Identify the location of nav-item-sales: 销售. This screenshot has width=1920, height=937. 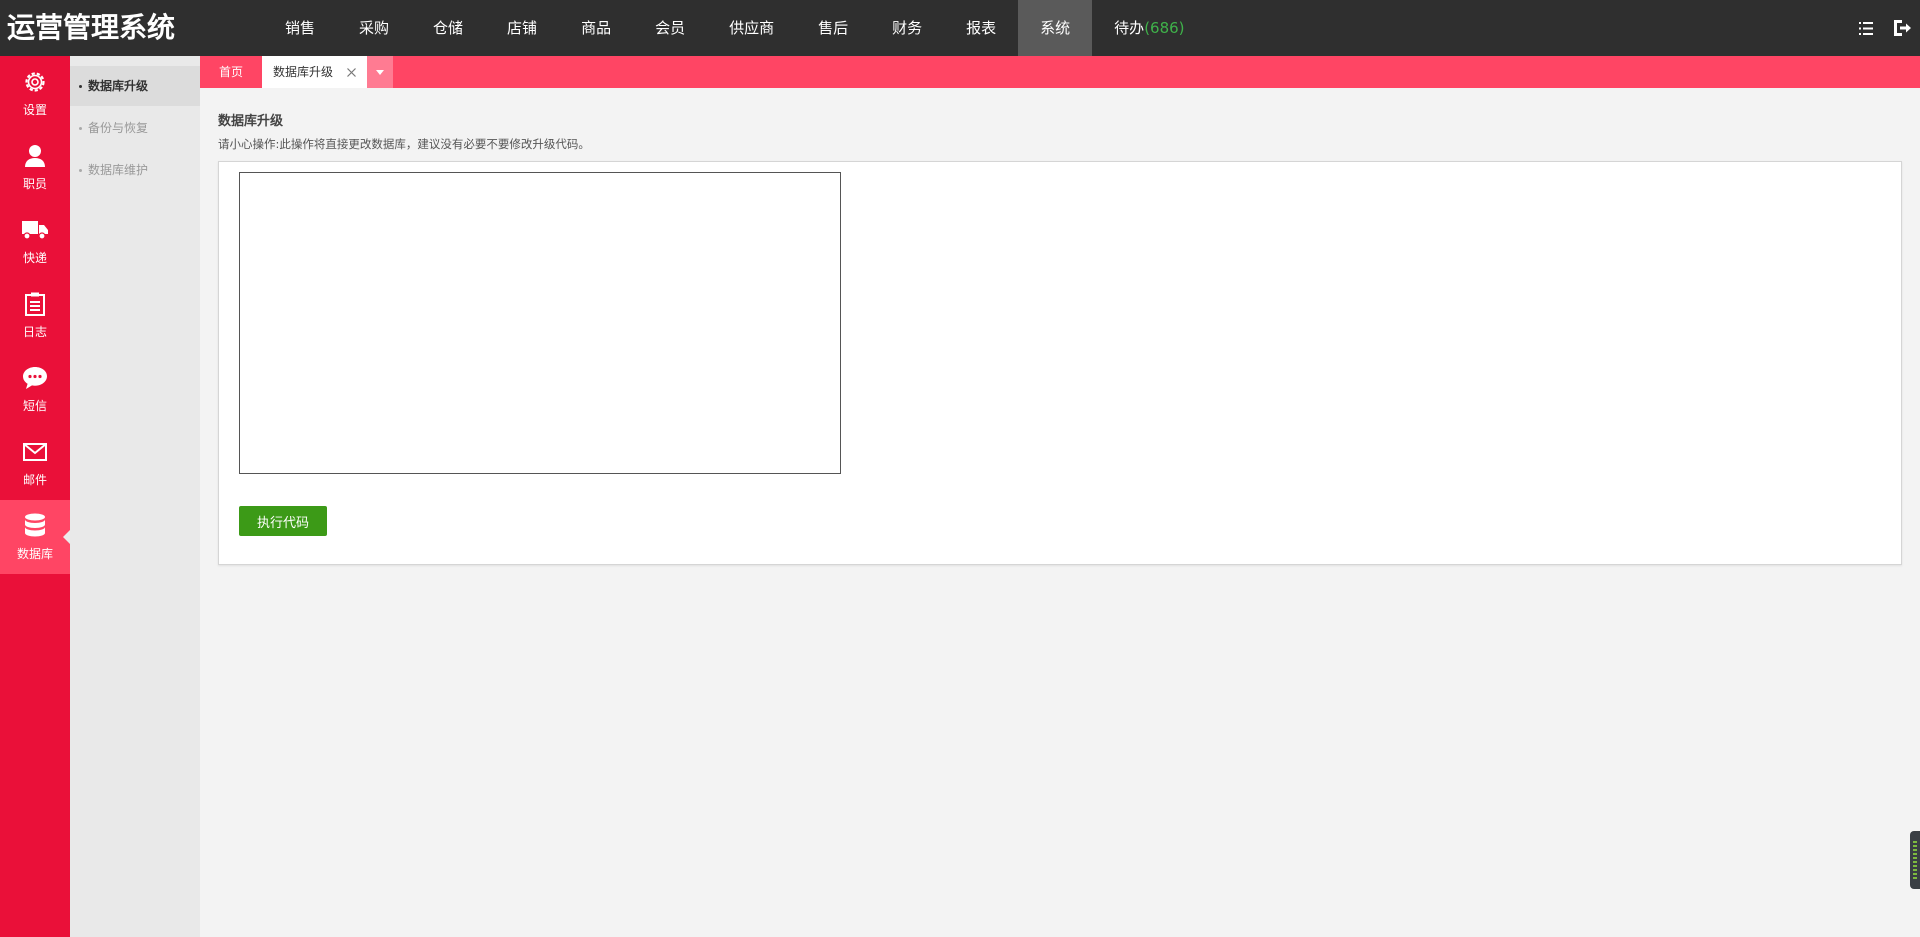
(300, 28).